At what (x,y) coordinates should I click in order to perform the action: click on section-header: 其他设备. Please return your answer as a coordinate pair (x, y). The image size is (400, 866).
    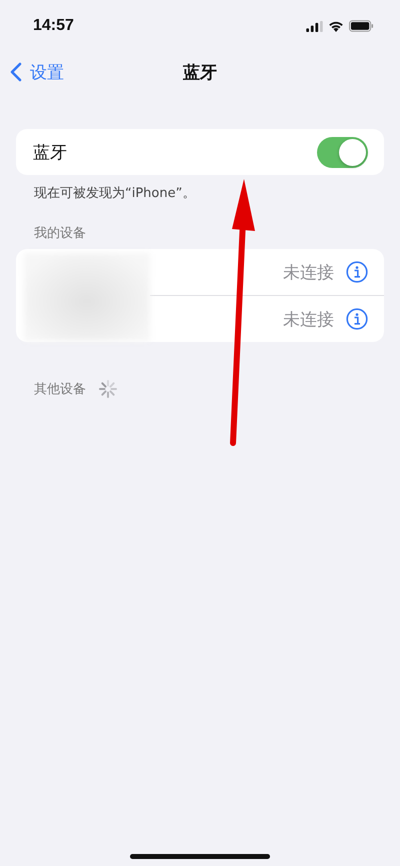
    Looking at the image, I should click on (60, 389).